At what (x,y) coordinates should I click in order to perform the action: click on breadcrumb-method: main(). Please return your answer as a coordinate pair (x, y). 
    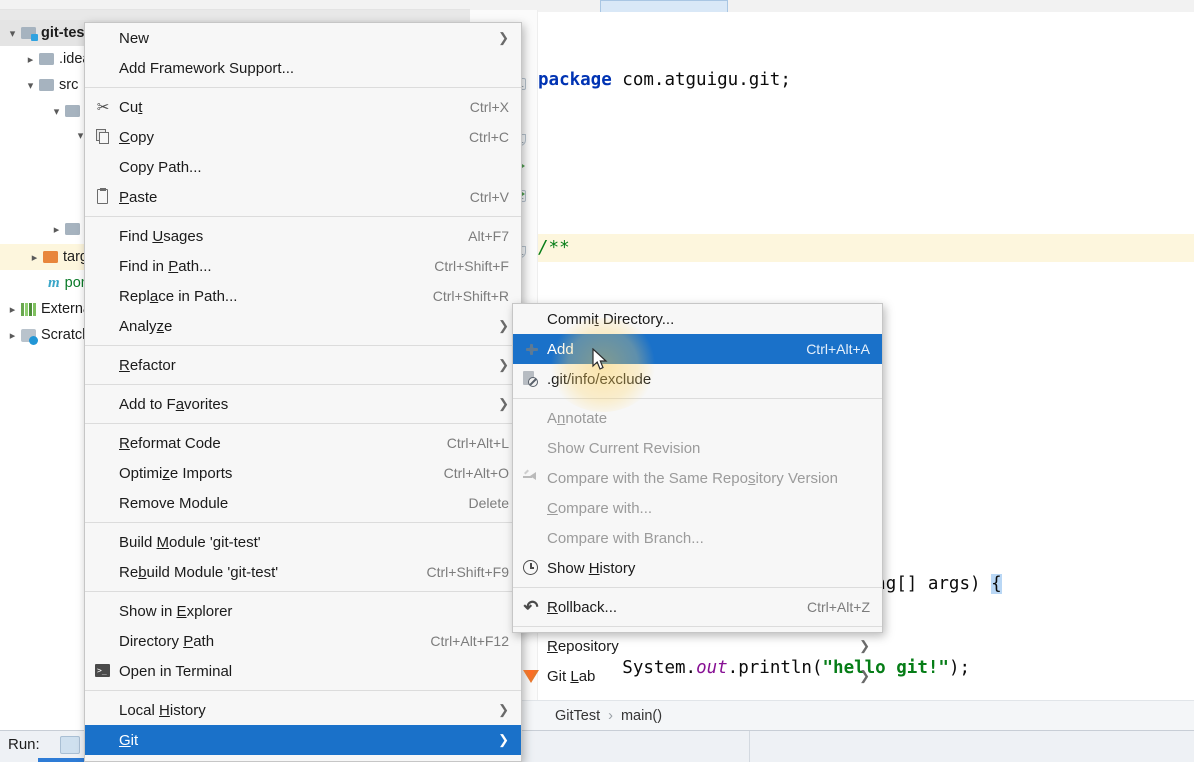
    Looking at the image, I should click on (641, 716).